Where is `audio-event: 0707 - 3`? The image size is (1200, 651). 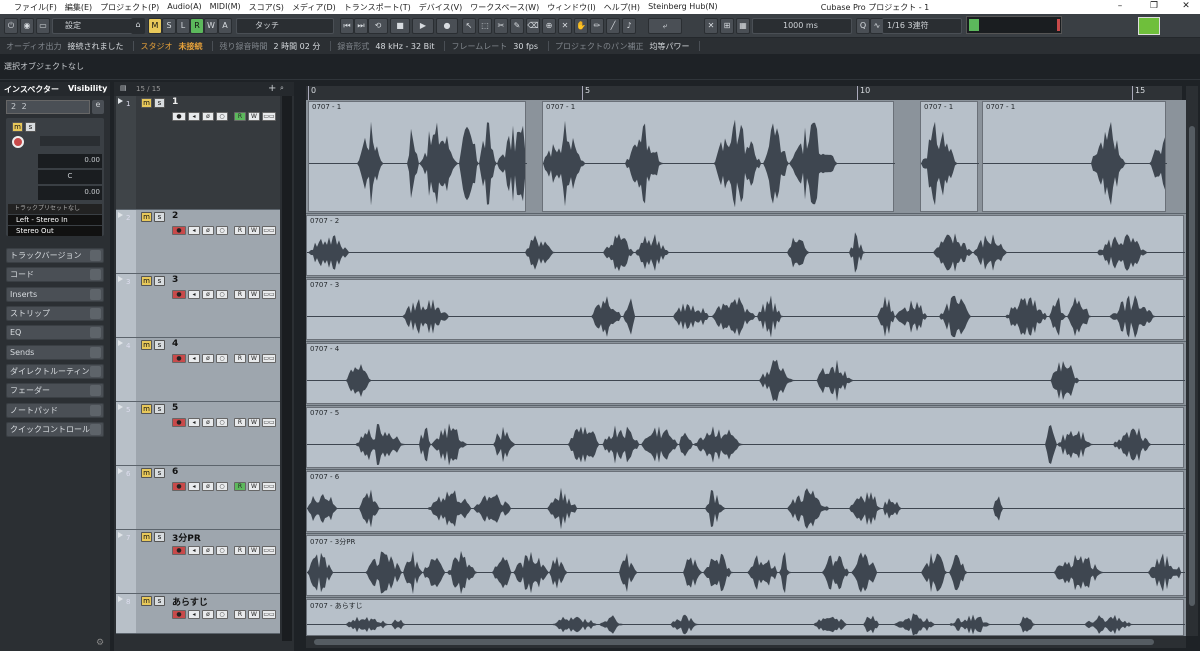
audio-event: 0707 - 3 is located at coordinates (745, 309).